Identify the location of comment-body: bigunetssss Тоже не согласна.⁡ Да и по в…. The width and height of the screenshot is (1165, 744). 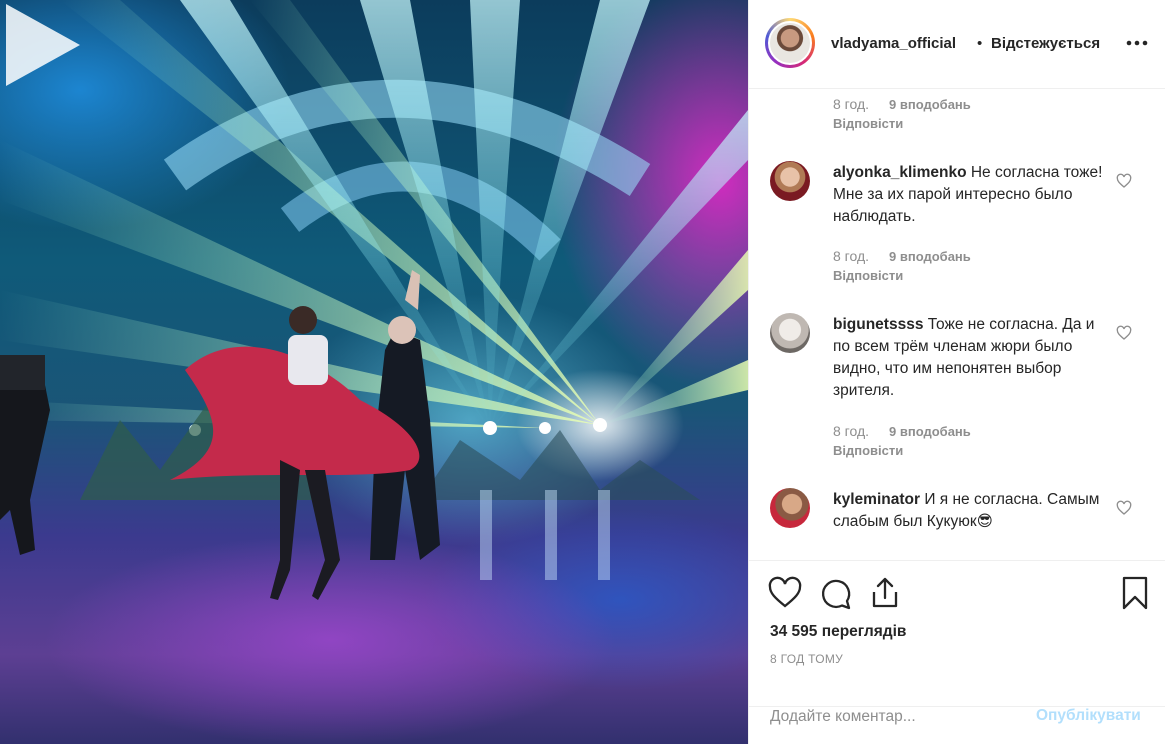
(968, 358).